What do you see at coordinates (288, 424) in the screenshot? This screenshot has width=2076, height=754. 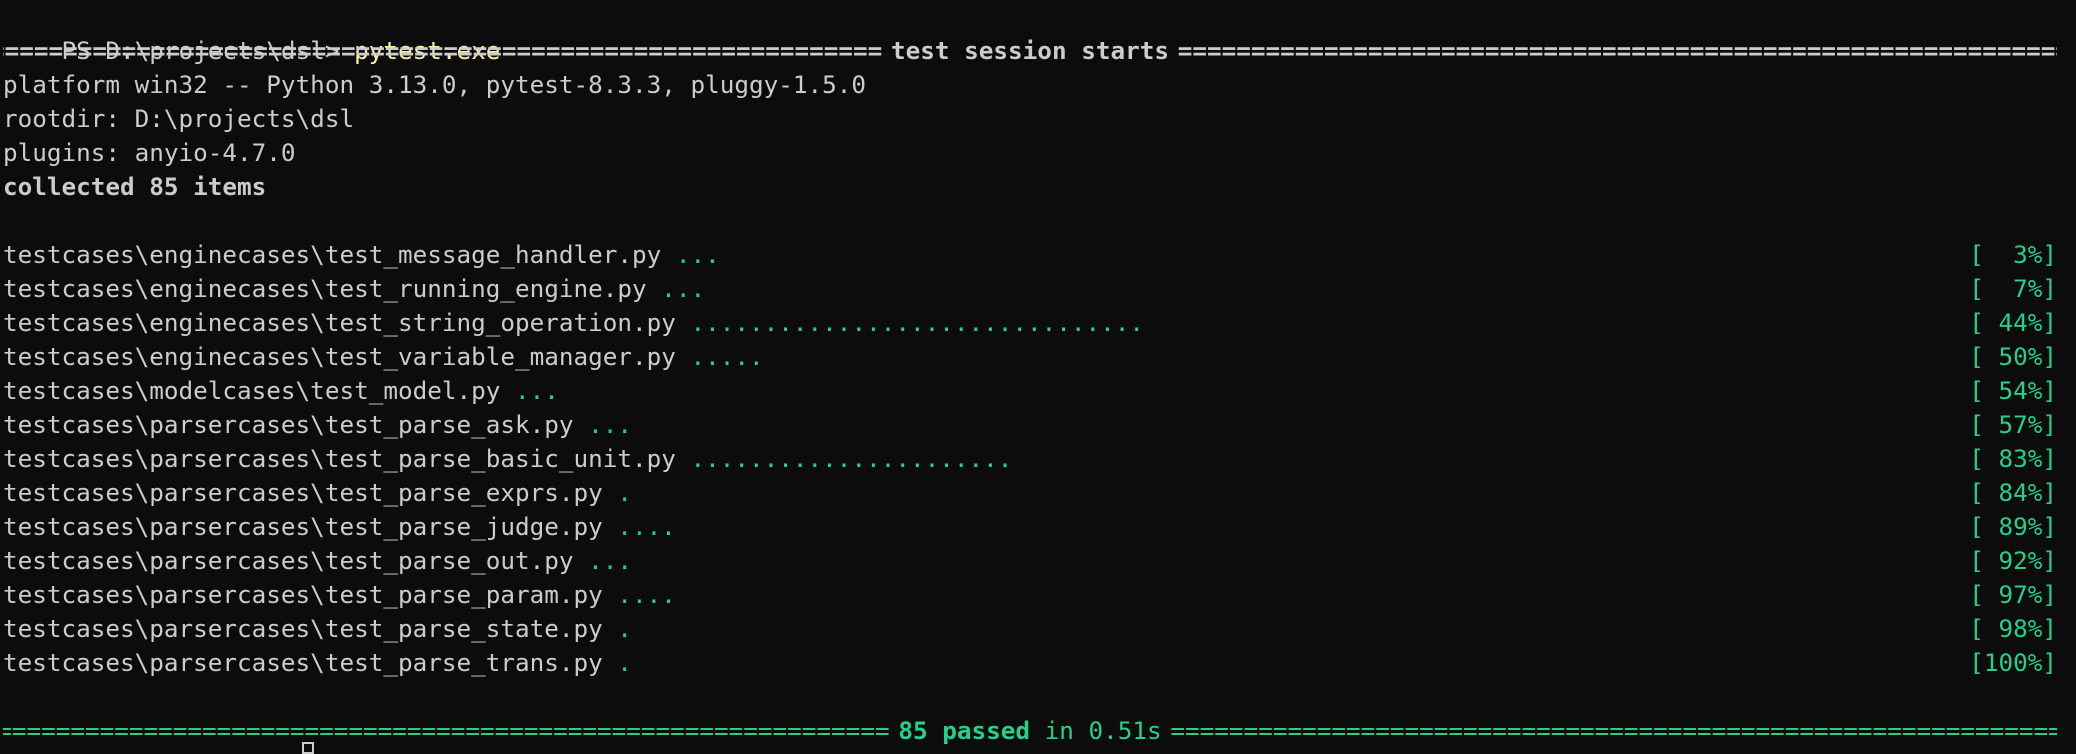 I see `test-file: testcases\parsercases\test_parse_ask.py` at bounding box center [288, 424].